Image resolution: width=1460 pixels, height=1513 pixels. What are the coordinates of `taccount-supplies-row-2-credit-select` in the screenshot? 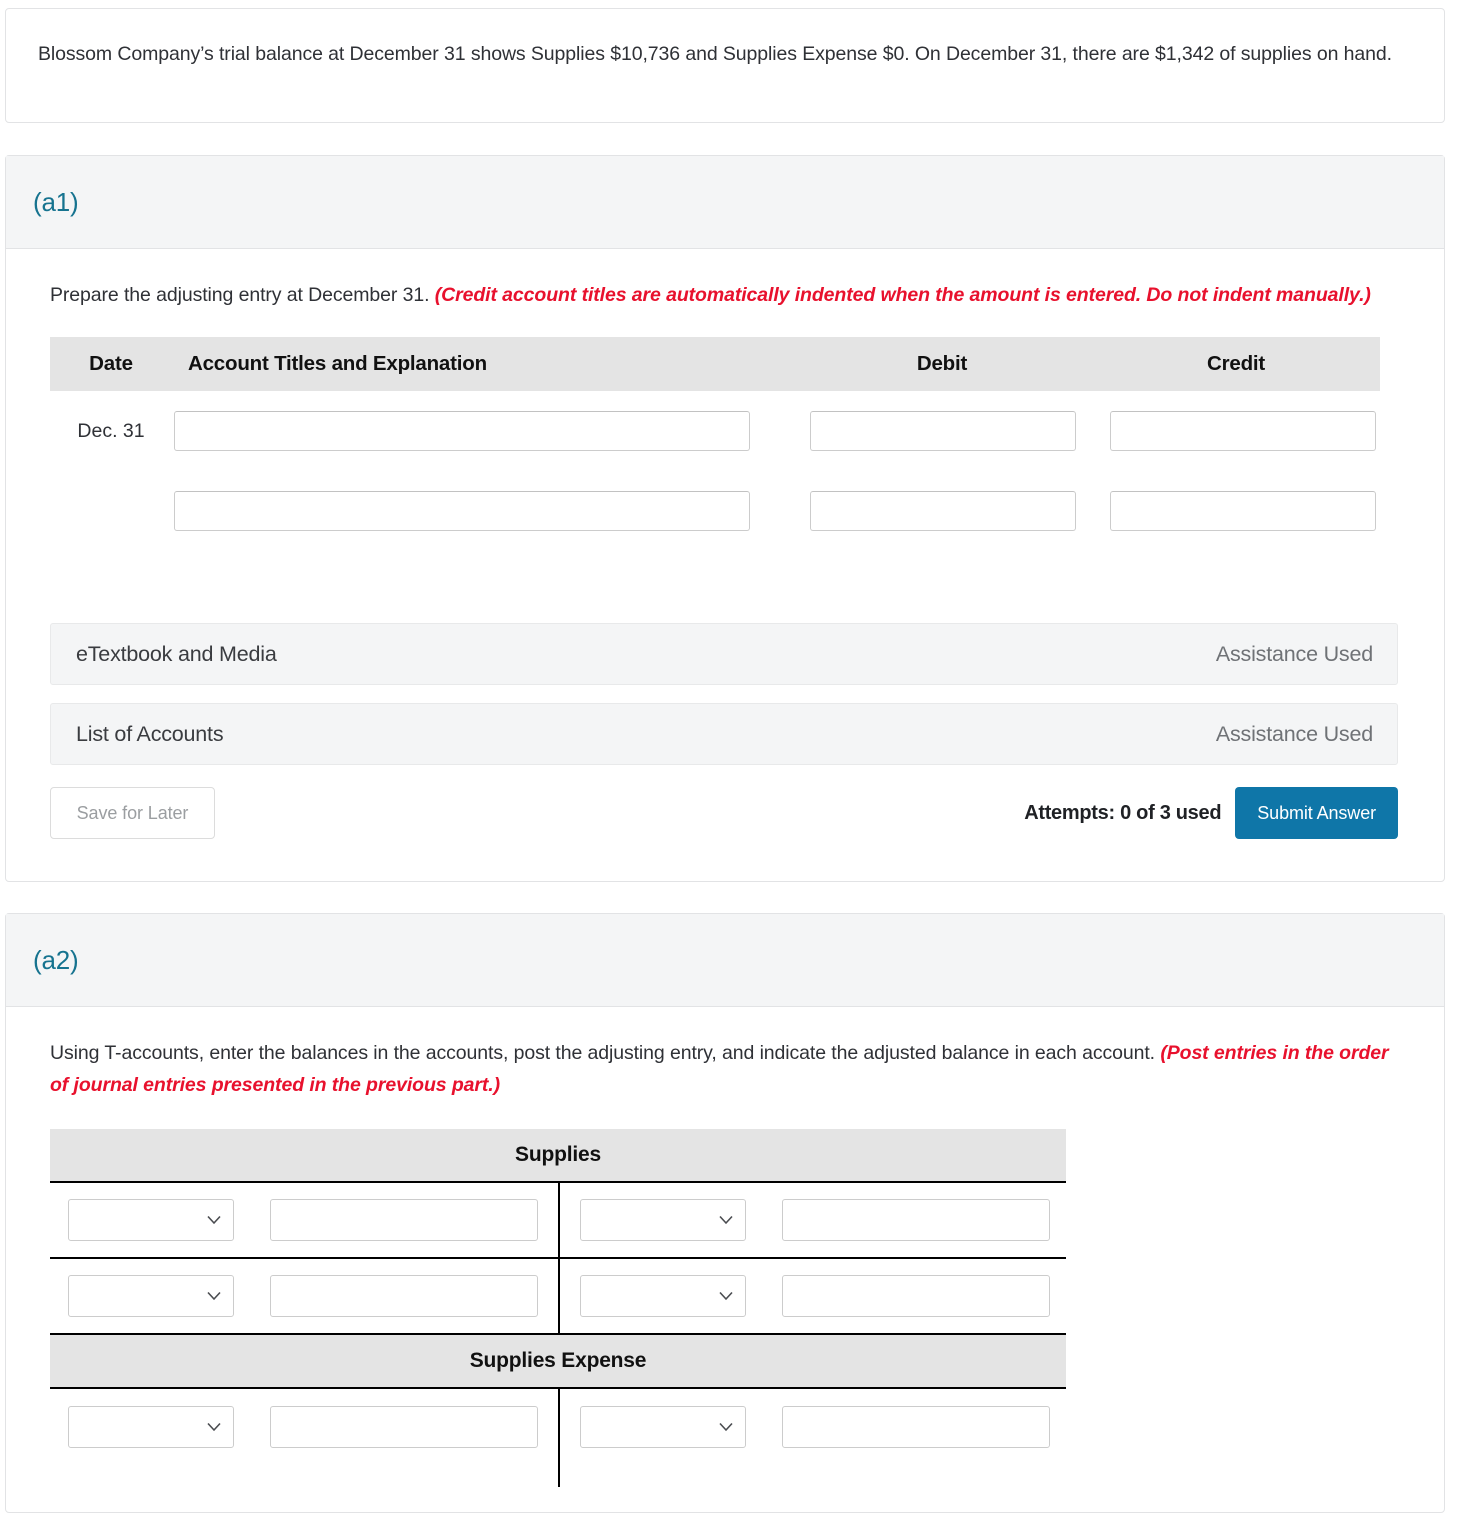 It's located at (663, 1296).